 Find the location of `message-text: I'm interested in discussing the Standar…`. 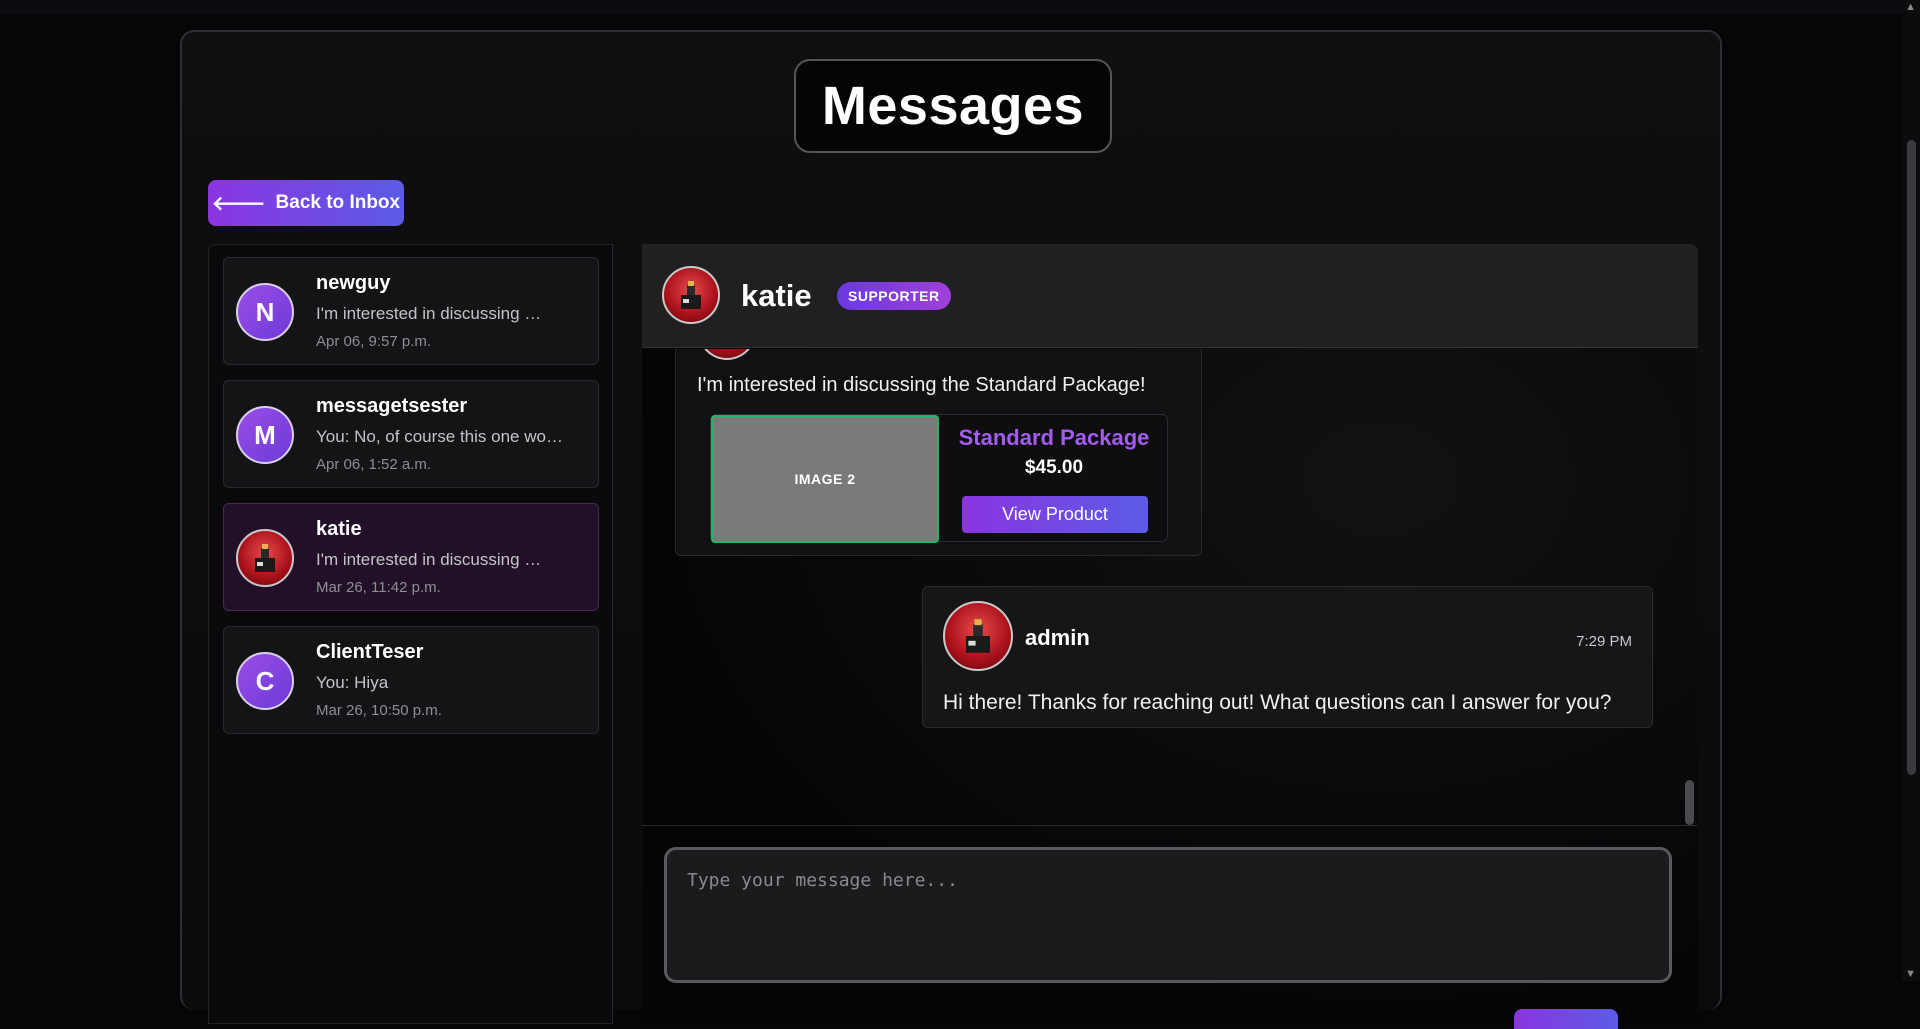

message-text: I'm interested in discussing the Standar… is located at coordinates (921, 385).